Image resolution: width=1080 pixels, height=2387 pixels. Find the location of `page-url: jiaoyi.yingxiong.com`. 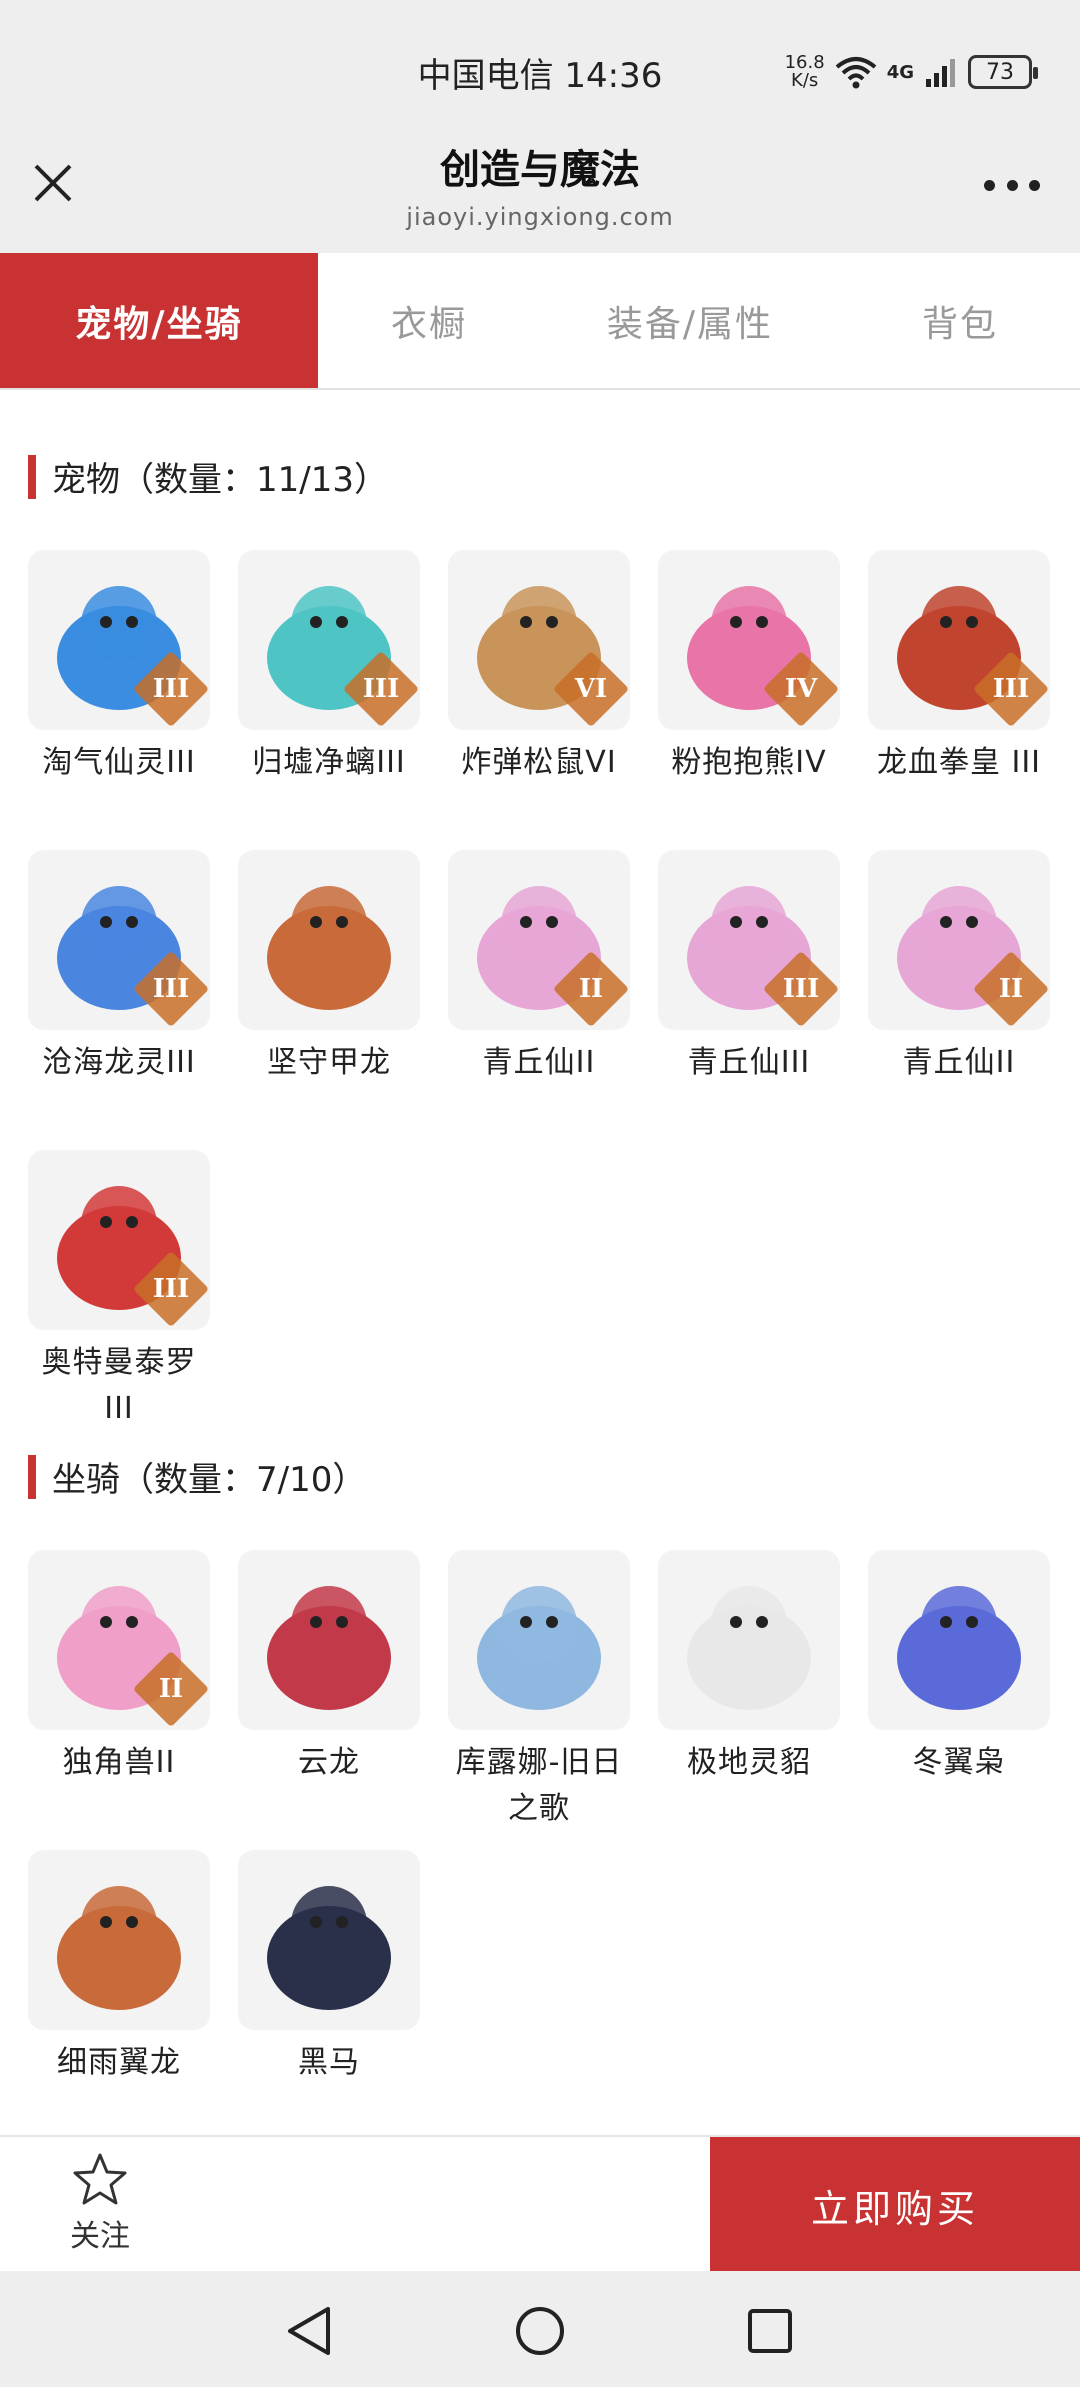

page-url: jiaoyi.yingxiong.com is located at coordinates (540, 217).